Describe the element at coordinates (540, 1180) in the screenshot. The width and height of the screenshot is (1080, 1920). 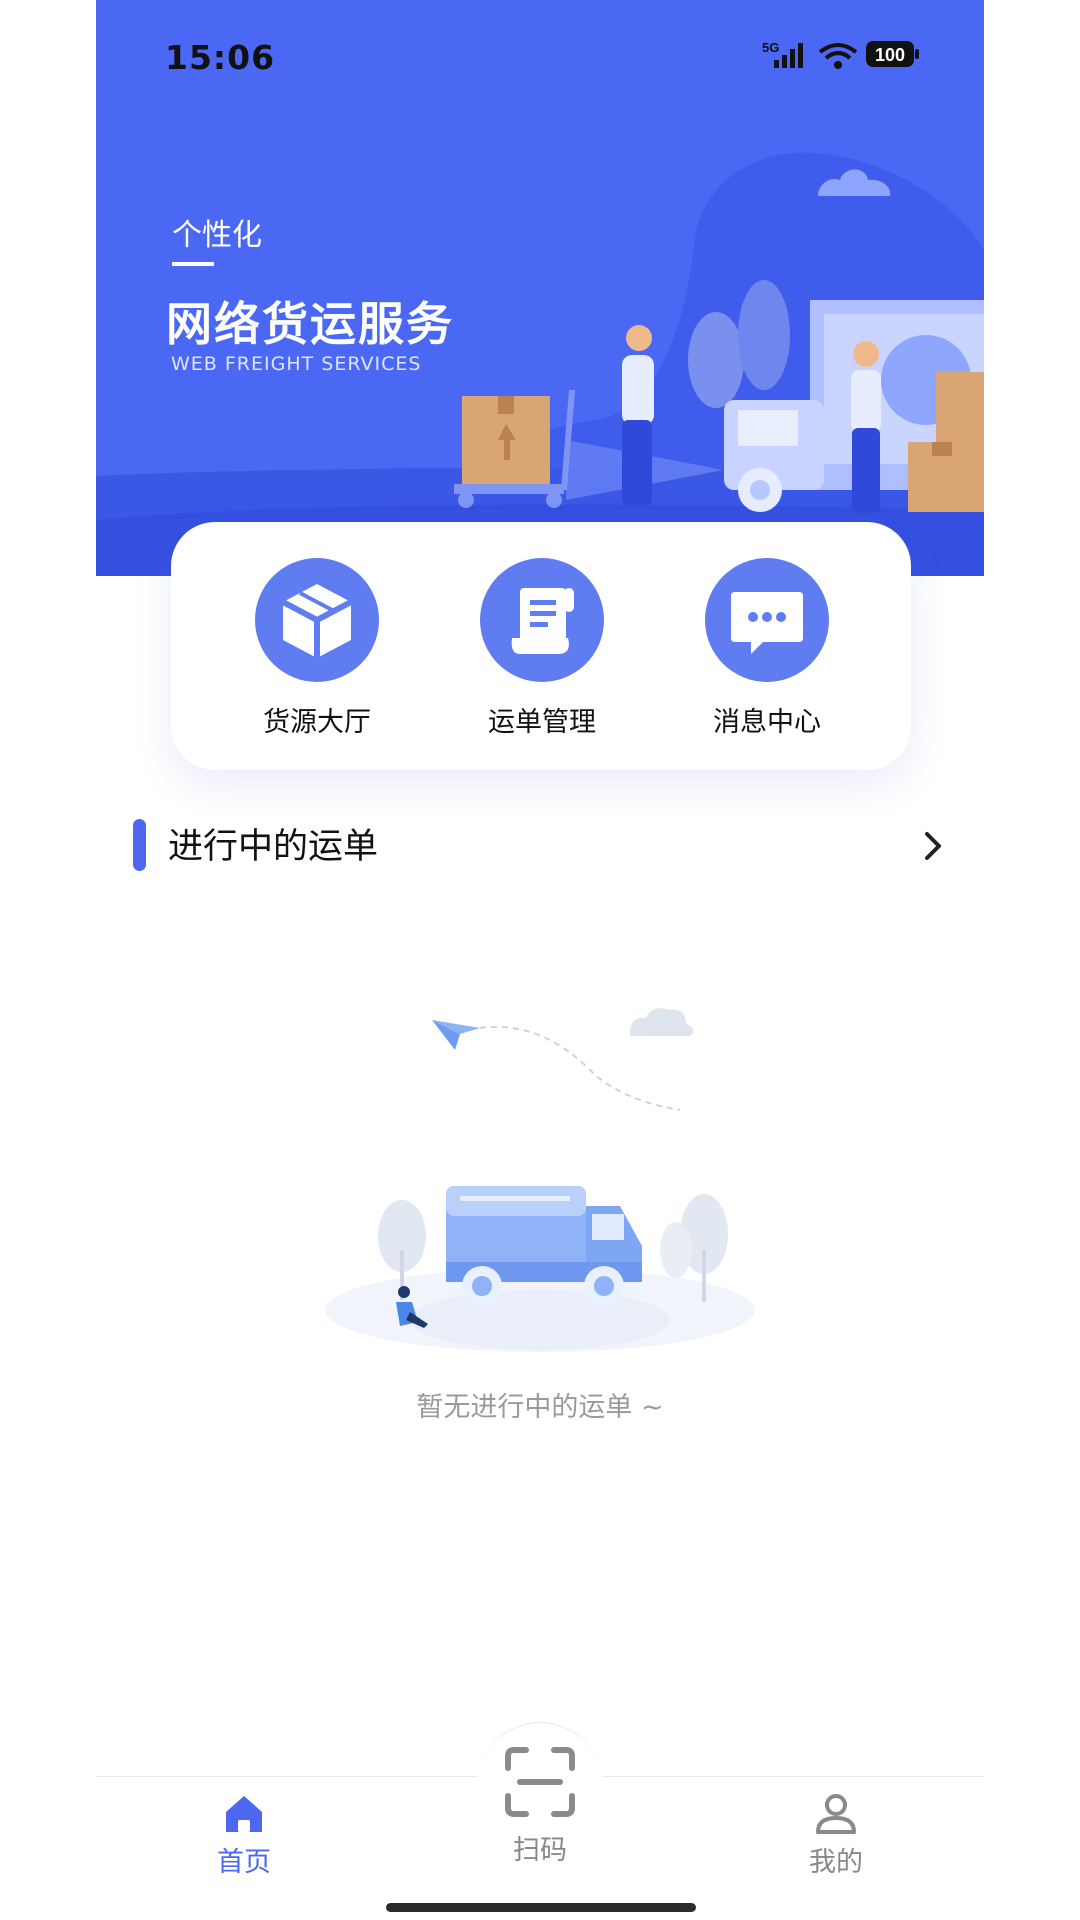
I see `empty-truck-illustration` at that location.